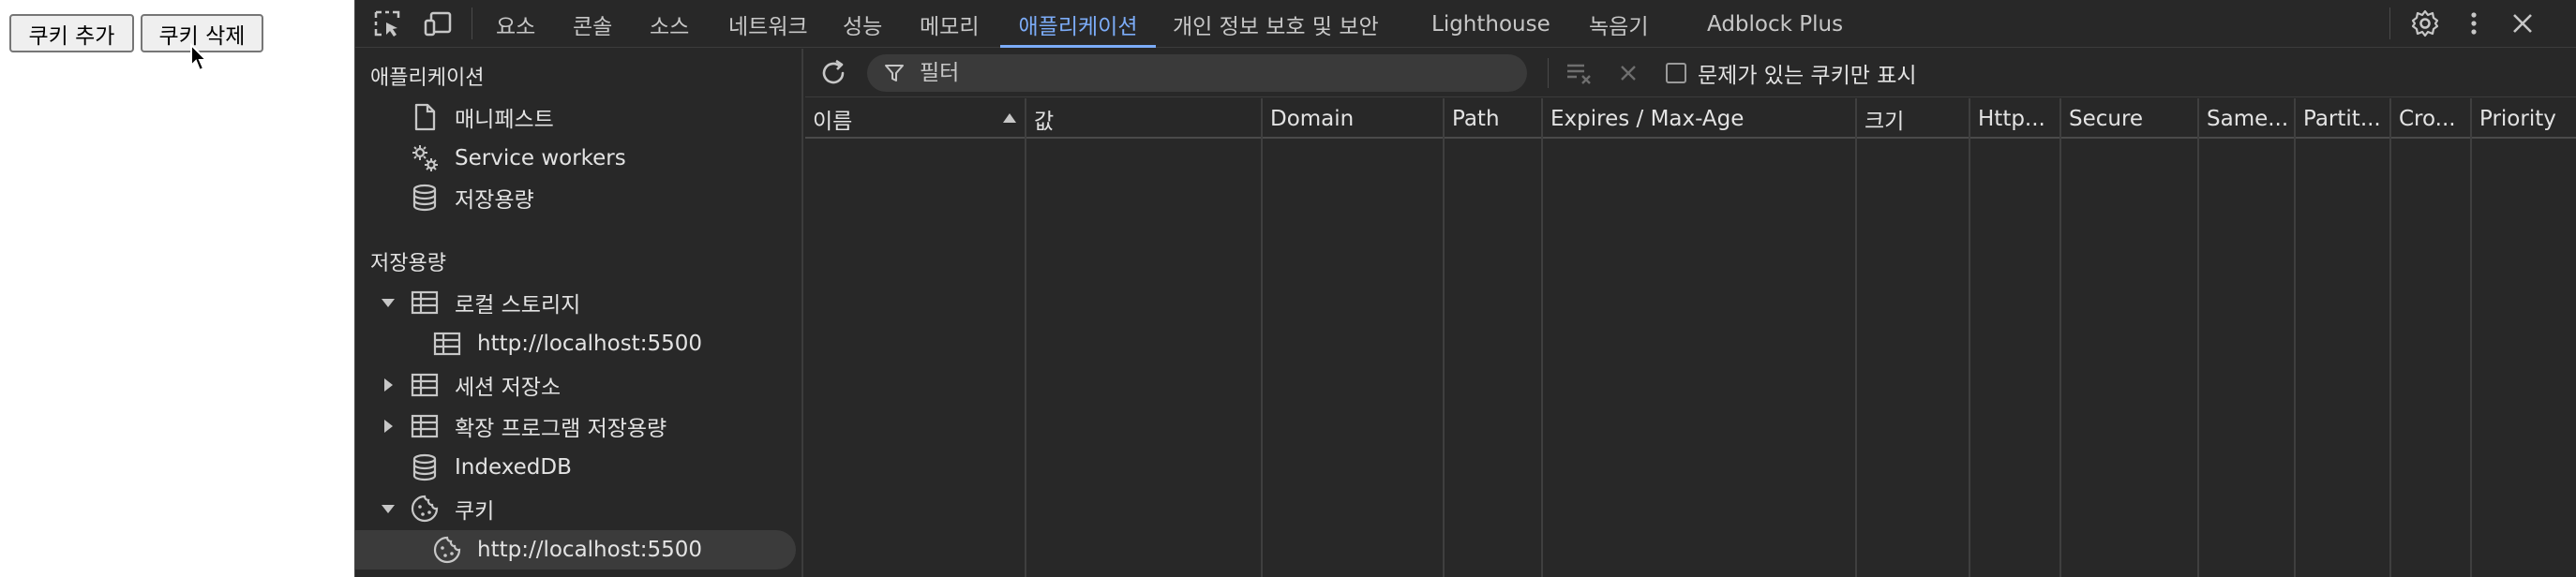 Image resolution: width=2576 pixels, height=577 pixels. I want to click on settings-gear-icon, so click(2425, 23).